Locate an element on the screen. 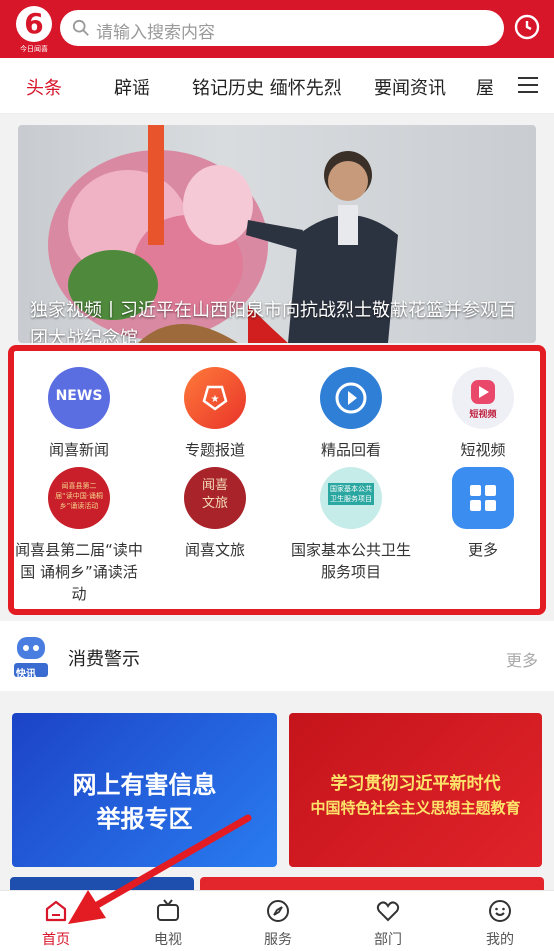  tab-rumor: 辟谣 is located at coordinates (132, 87).